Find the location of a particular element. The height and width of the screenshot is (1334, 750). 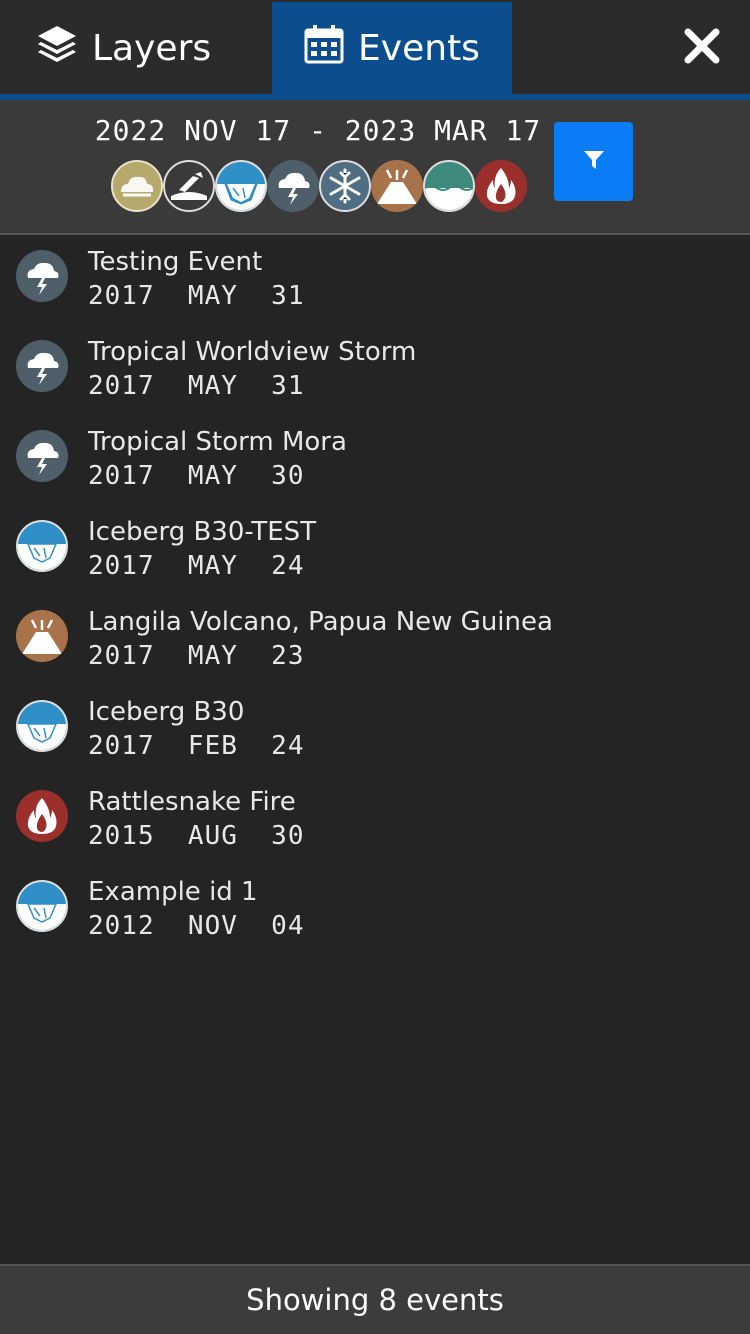

event-title: Iceberg B30-TEST is located at coordinates (202, 532).